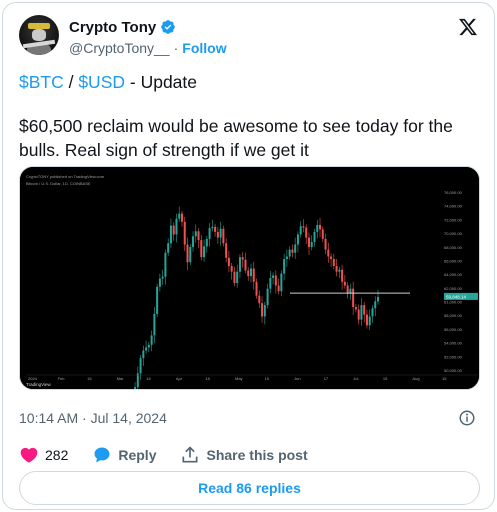 The image size is (497, 512). Describe the element at coordinates (326, 378) in the screenshot. I see `x-tick-label: 17` at that location.